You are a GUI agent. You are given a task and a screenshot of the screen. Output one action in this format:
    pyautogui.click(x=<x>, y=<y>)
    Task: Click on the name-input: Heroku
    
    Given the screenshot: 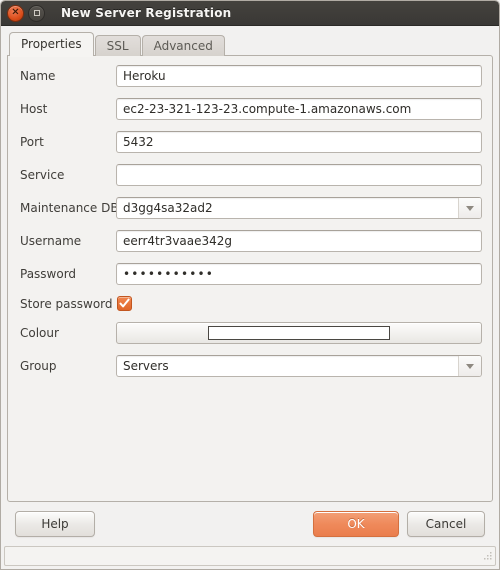 What is the action you would take?
    pyautogui.click(x=299, y=76)
    